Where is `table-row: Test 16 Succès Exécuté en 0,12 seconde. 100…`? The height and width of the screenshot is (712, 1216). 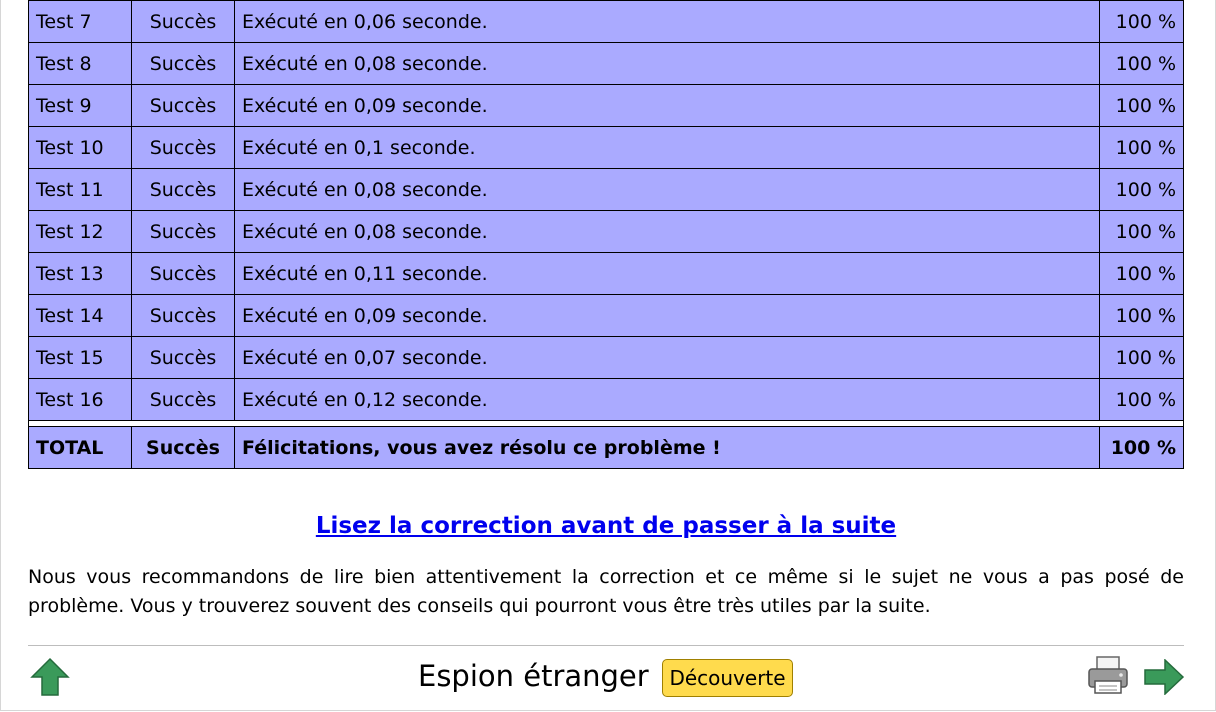 table-row: Test 16 Succès Exécuté en 0,12 seconde. 100… is located at coordinates (606, 399).